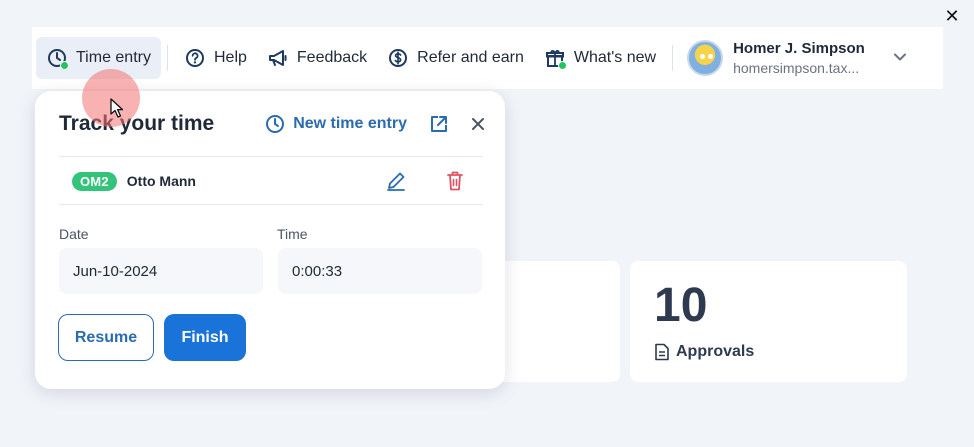  I want to click on approvals-count: 10, so click(681, 305).